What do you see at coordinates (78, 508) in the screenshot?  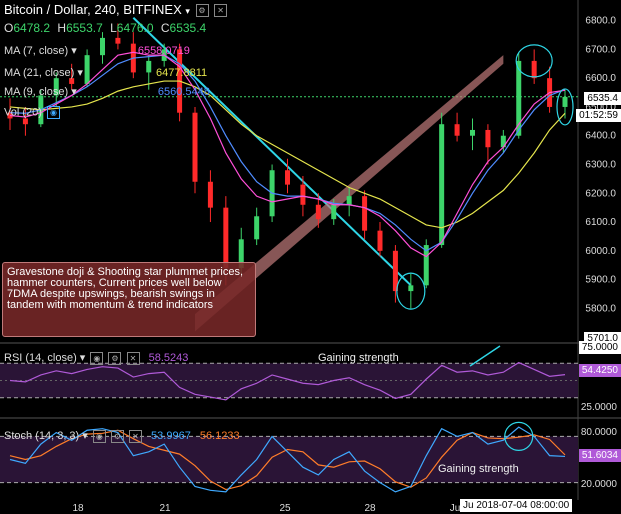 I see `x-tick-label: 18` at bounding box center [78, 508].